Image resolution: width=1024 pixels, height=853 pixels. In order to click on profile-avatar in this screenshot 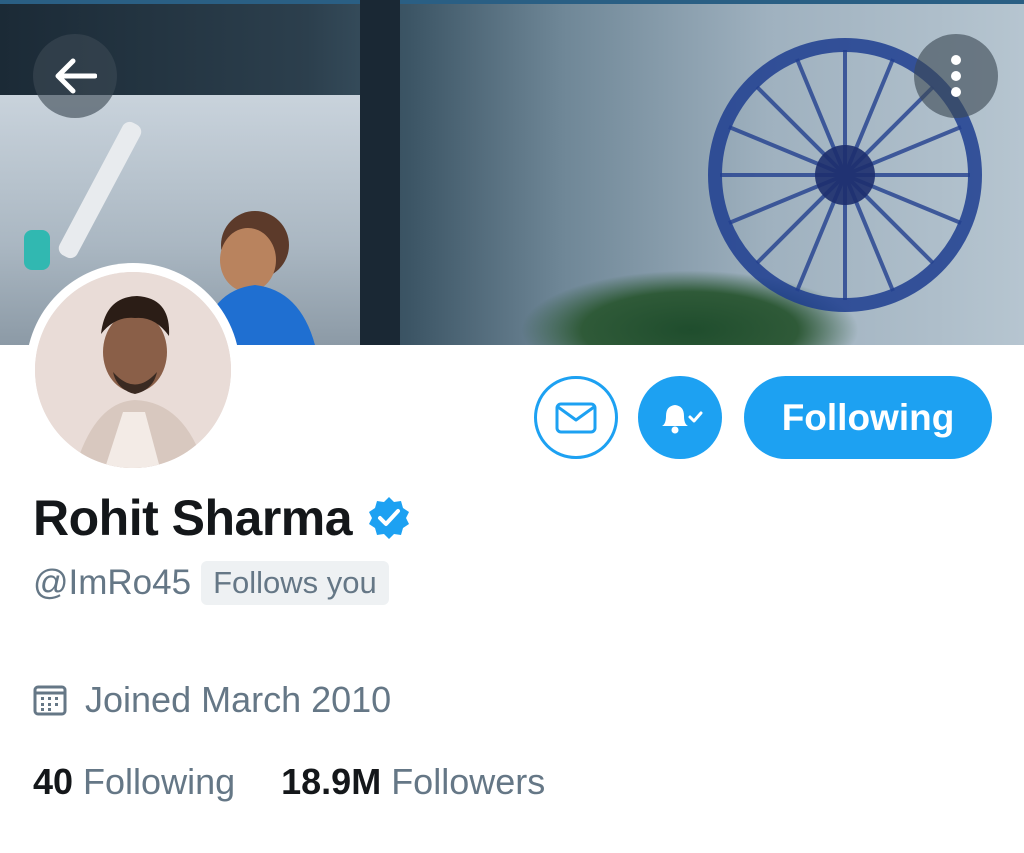, I will do `click(133, 370)`.